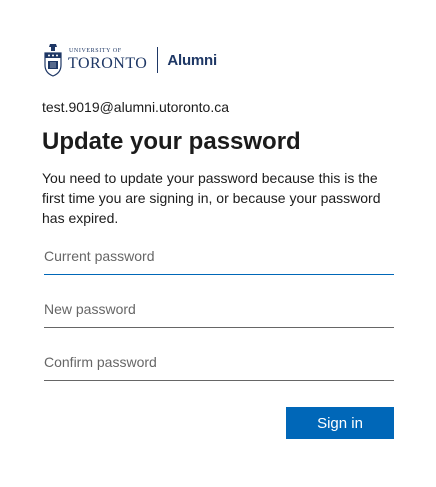 This screenshot has width=436, height=487. What do you see at coordinates (95, 51) in the screenshot?
I see `university-of-label: UNIVERSITY OF` at bounding box center [95, 51].